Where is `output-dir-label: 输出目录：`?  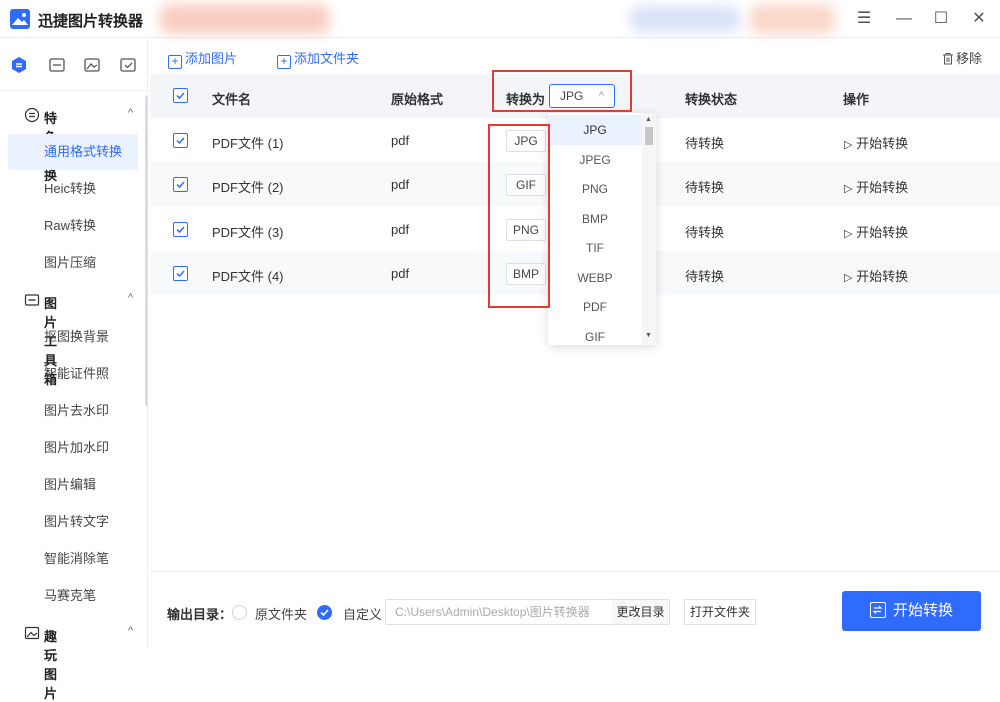
output-dir-label: 输出目录： is located at coordinates (200, 614).